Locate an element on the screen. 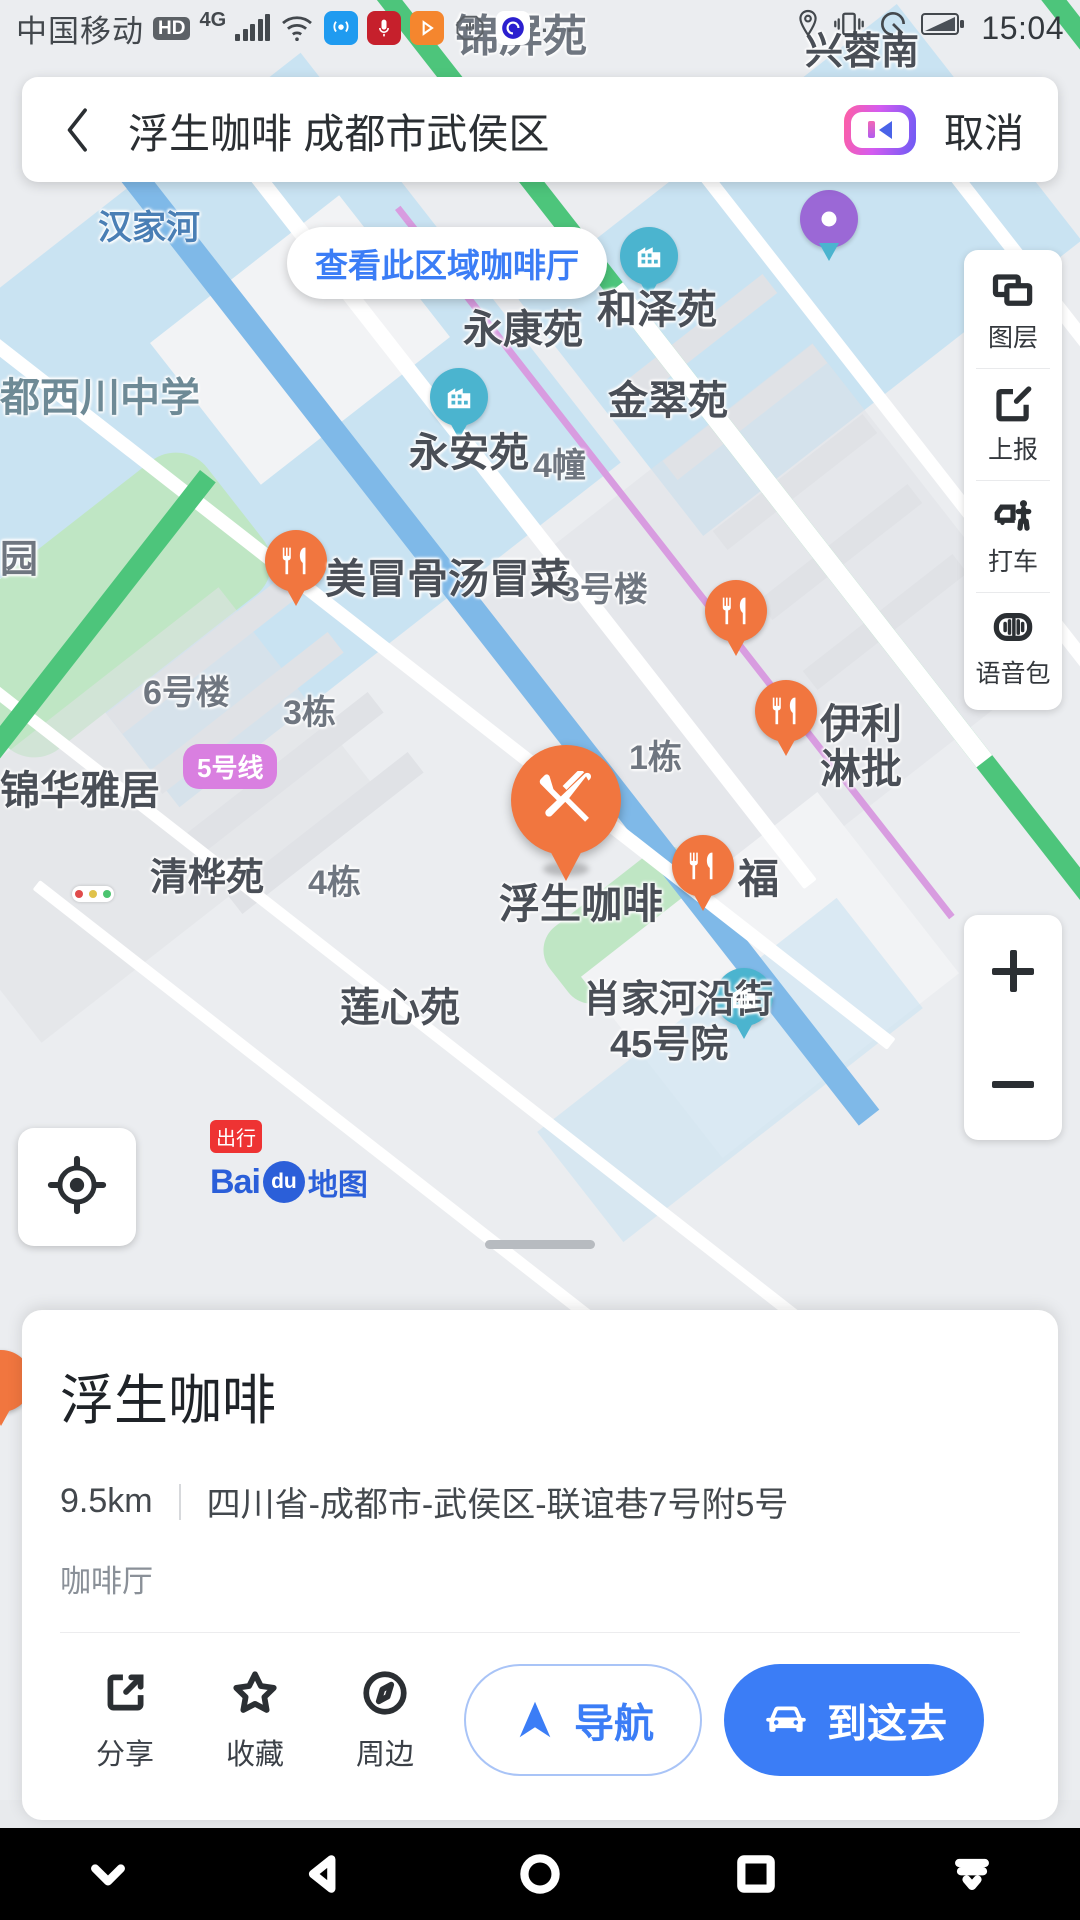  map-label: 4幢 is located at coordinates (559, 466).